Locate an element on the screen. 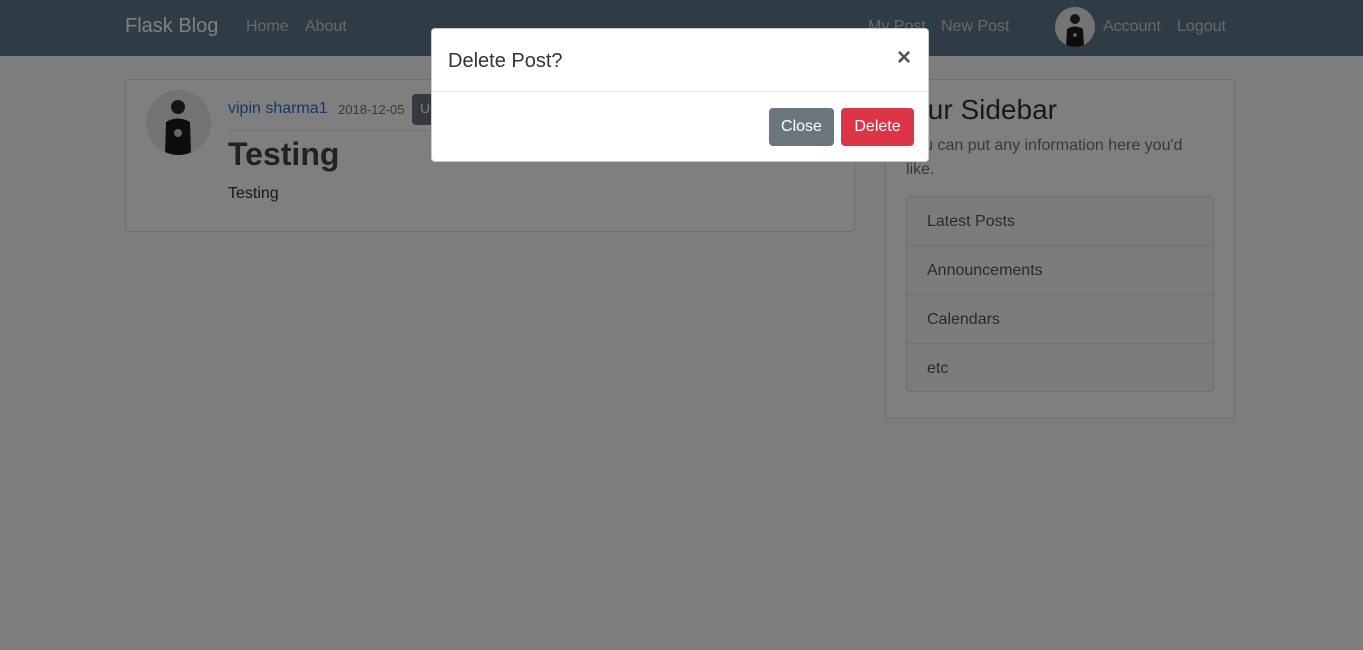 This screenshot has width=1363, height=650. delete-post-modal: Delete Post? × Close Delete is located at coordinates (680, 95).